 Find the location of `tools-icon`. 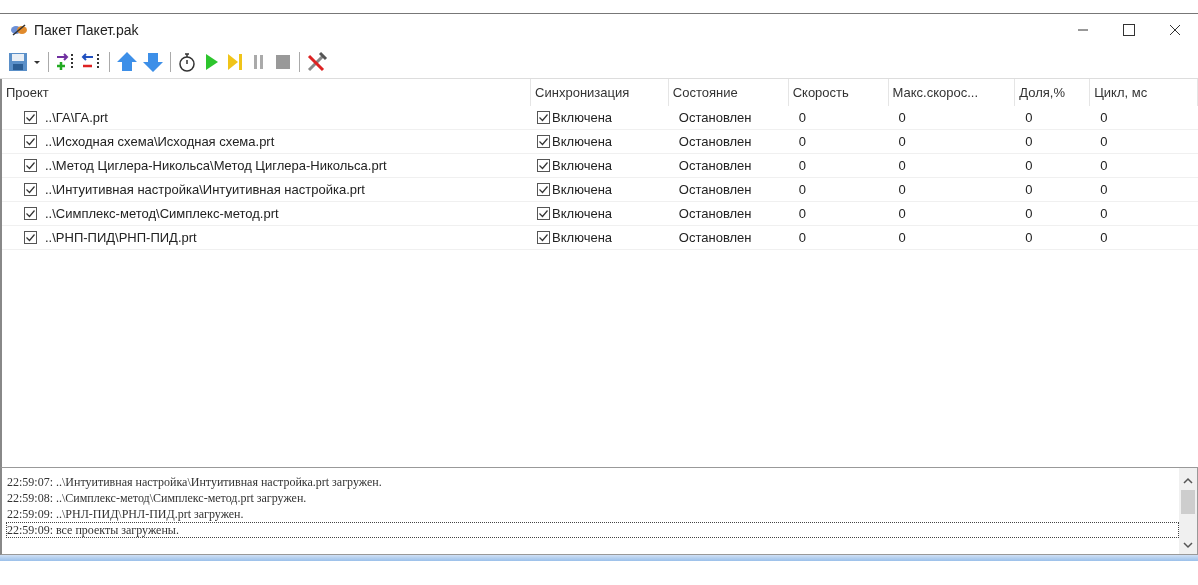

tools-icon is located at coordinates (317, 62).